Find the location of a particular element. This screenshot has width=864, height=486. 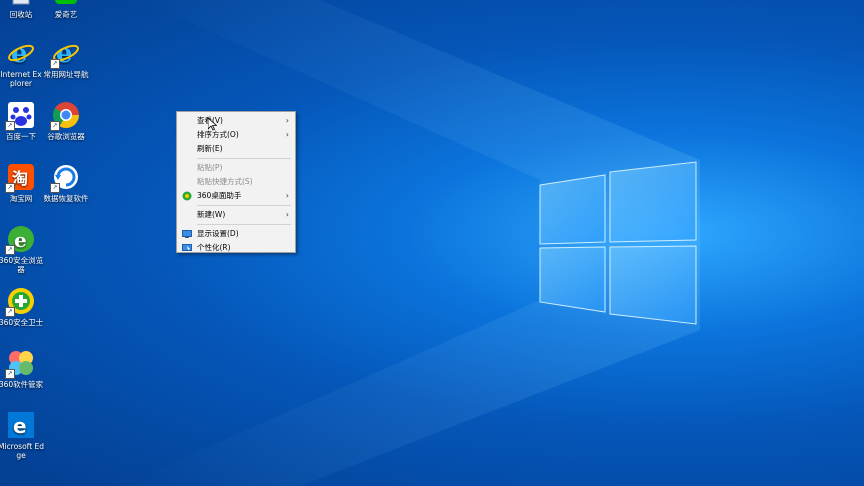

desktop-icon-360-safeguard: ↗ 360安全卫士 is located at coordinates (22, 306).